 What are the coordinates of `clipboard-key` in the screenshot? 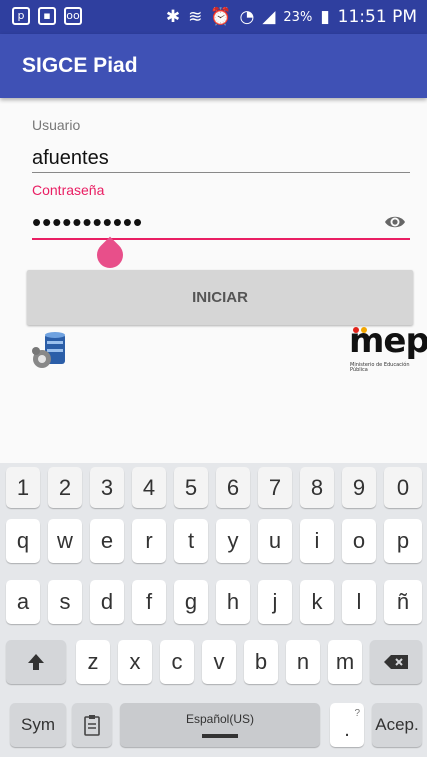 It's located at (92, 725).